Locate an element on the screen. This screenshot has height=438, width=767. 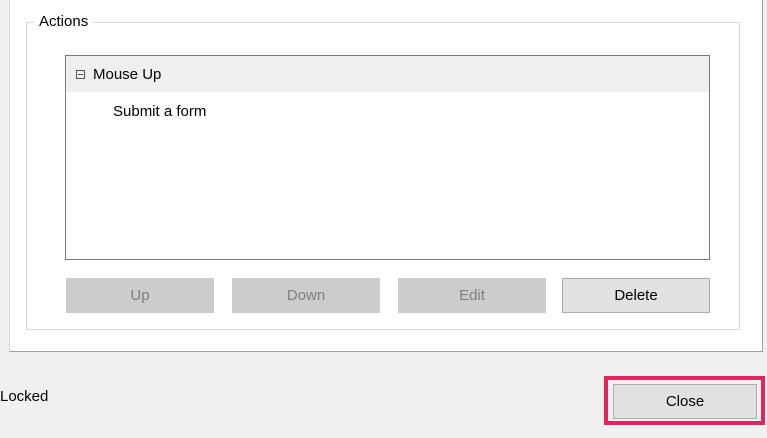
actions-group-title: Actions is located at coordinates (64, 22).